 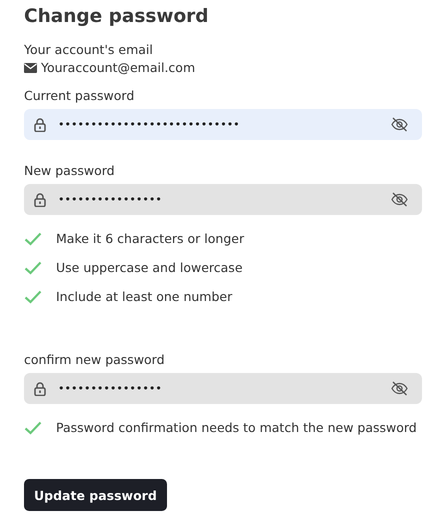 I want to click on field-label: Current password, so click(x=79, y=95).